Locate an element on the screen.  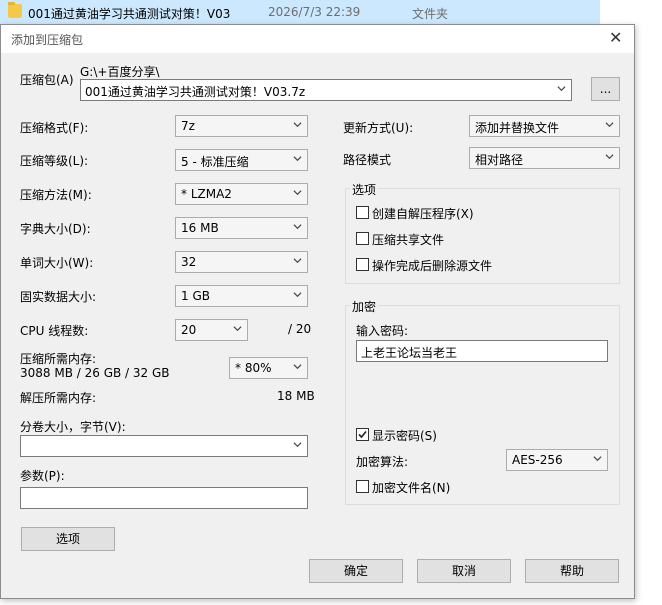
enc-method-value: AES-256 is located at coordinates (537, 460).